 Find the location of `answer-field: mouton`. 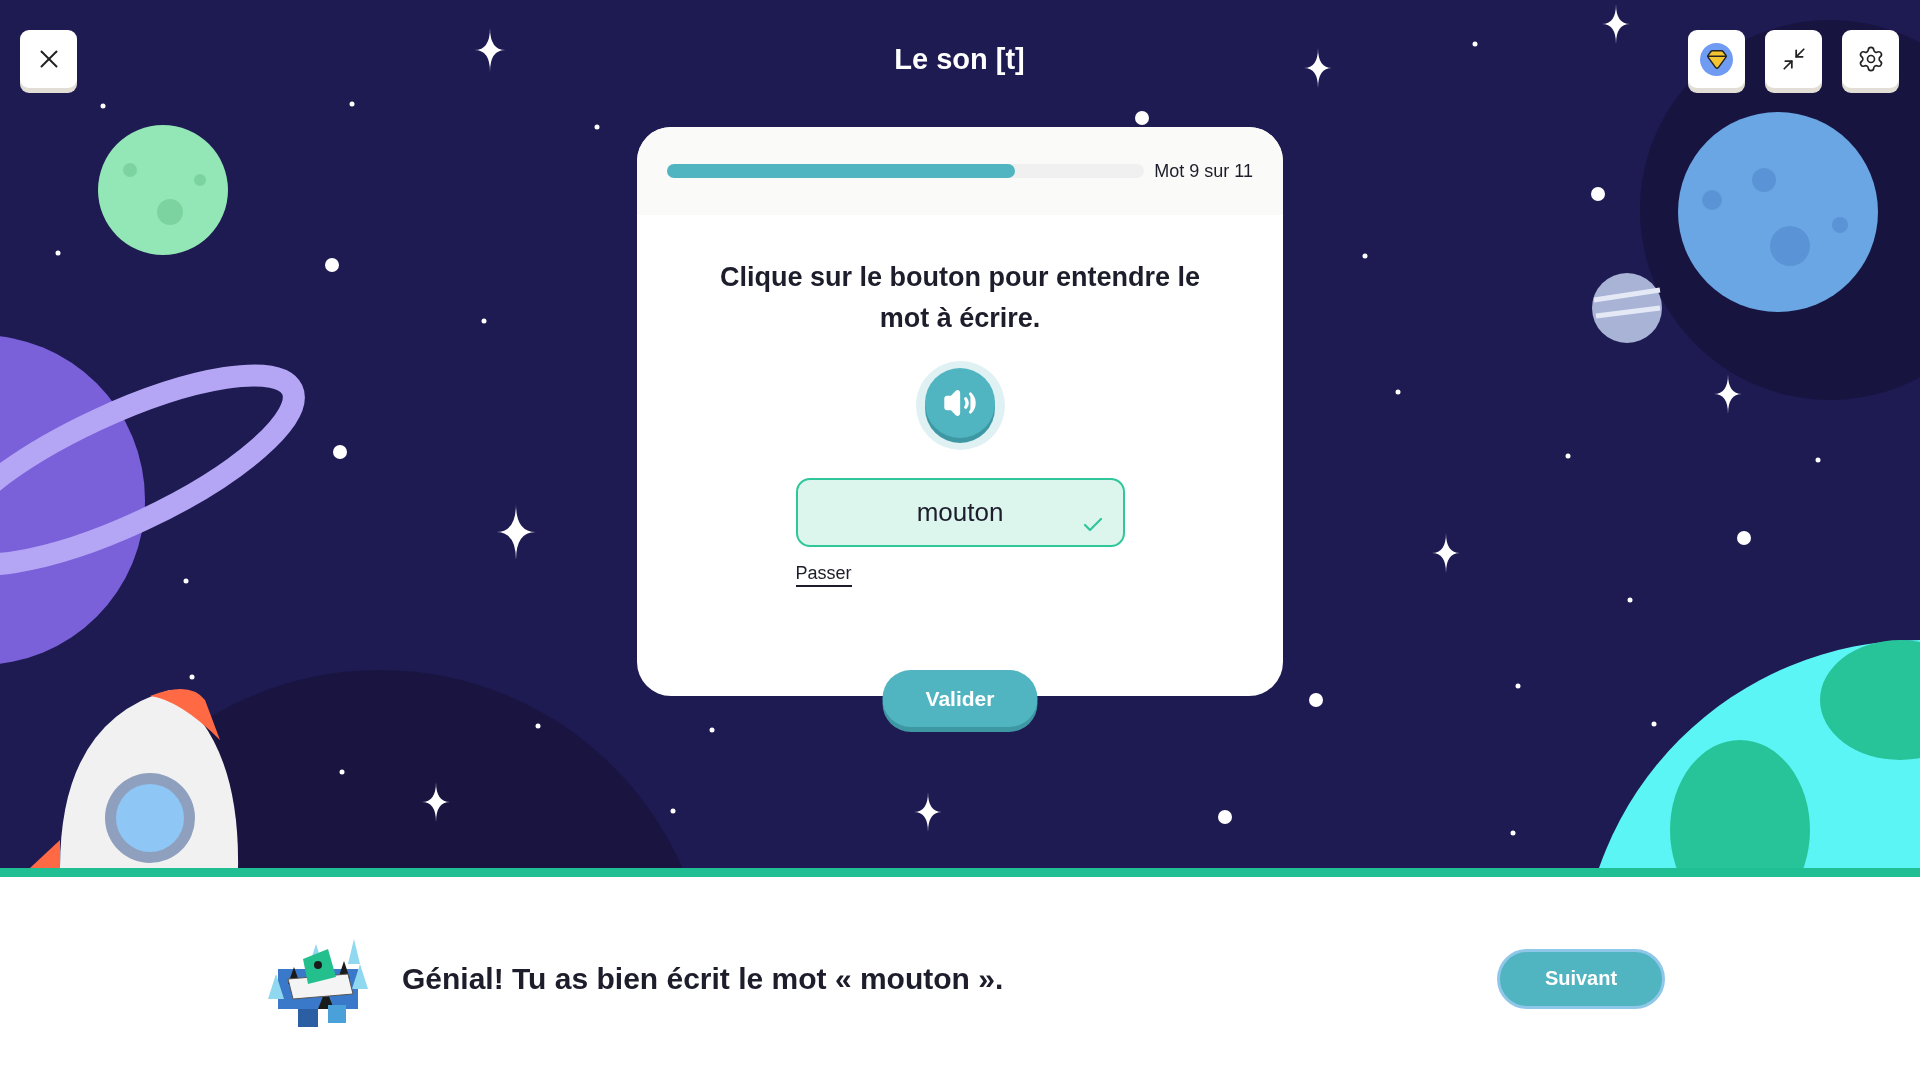

answer-field: mouton is located at coordinates (960, 512).